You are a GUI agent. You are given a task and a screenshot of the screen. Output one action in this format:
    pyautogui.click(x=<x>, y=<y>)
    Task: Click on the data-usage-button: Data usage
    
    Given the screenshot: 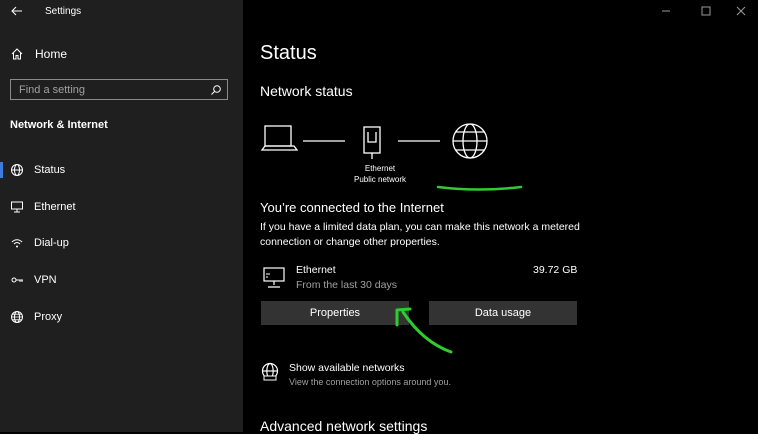 What is the action you would take?
    pyautogui.click(x=503, y=313)
    